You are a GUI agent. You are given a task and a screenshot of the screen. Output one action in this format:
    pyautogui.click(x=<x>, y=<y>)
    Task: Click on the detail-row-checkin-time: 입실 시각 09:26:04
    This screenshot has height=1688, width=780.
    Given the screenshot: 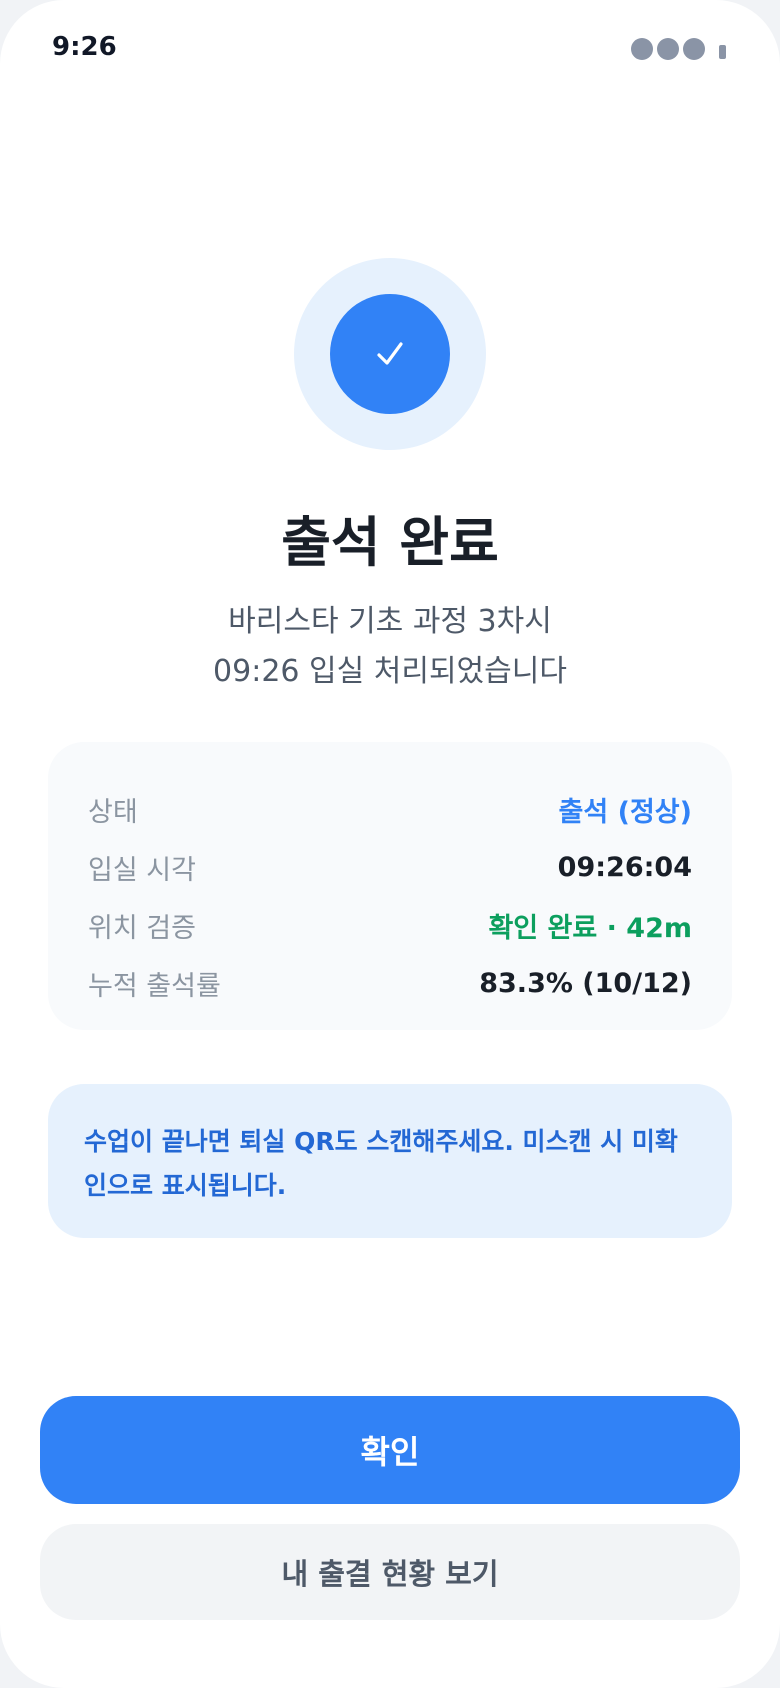 What is the action you would take?
    pyautogui.click(x=390, y=867)
    